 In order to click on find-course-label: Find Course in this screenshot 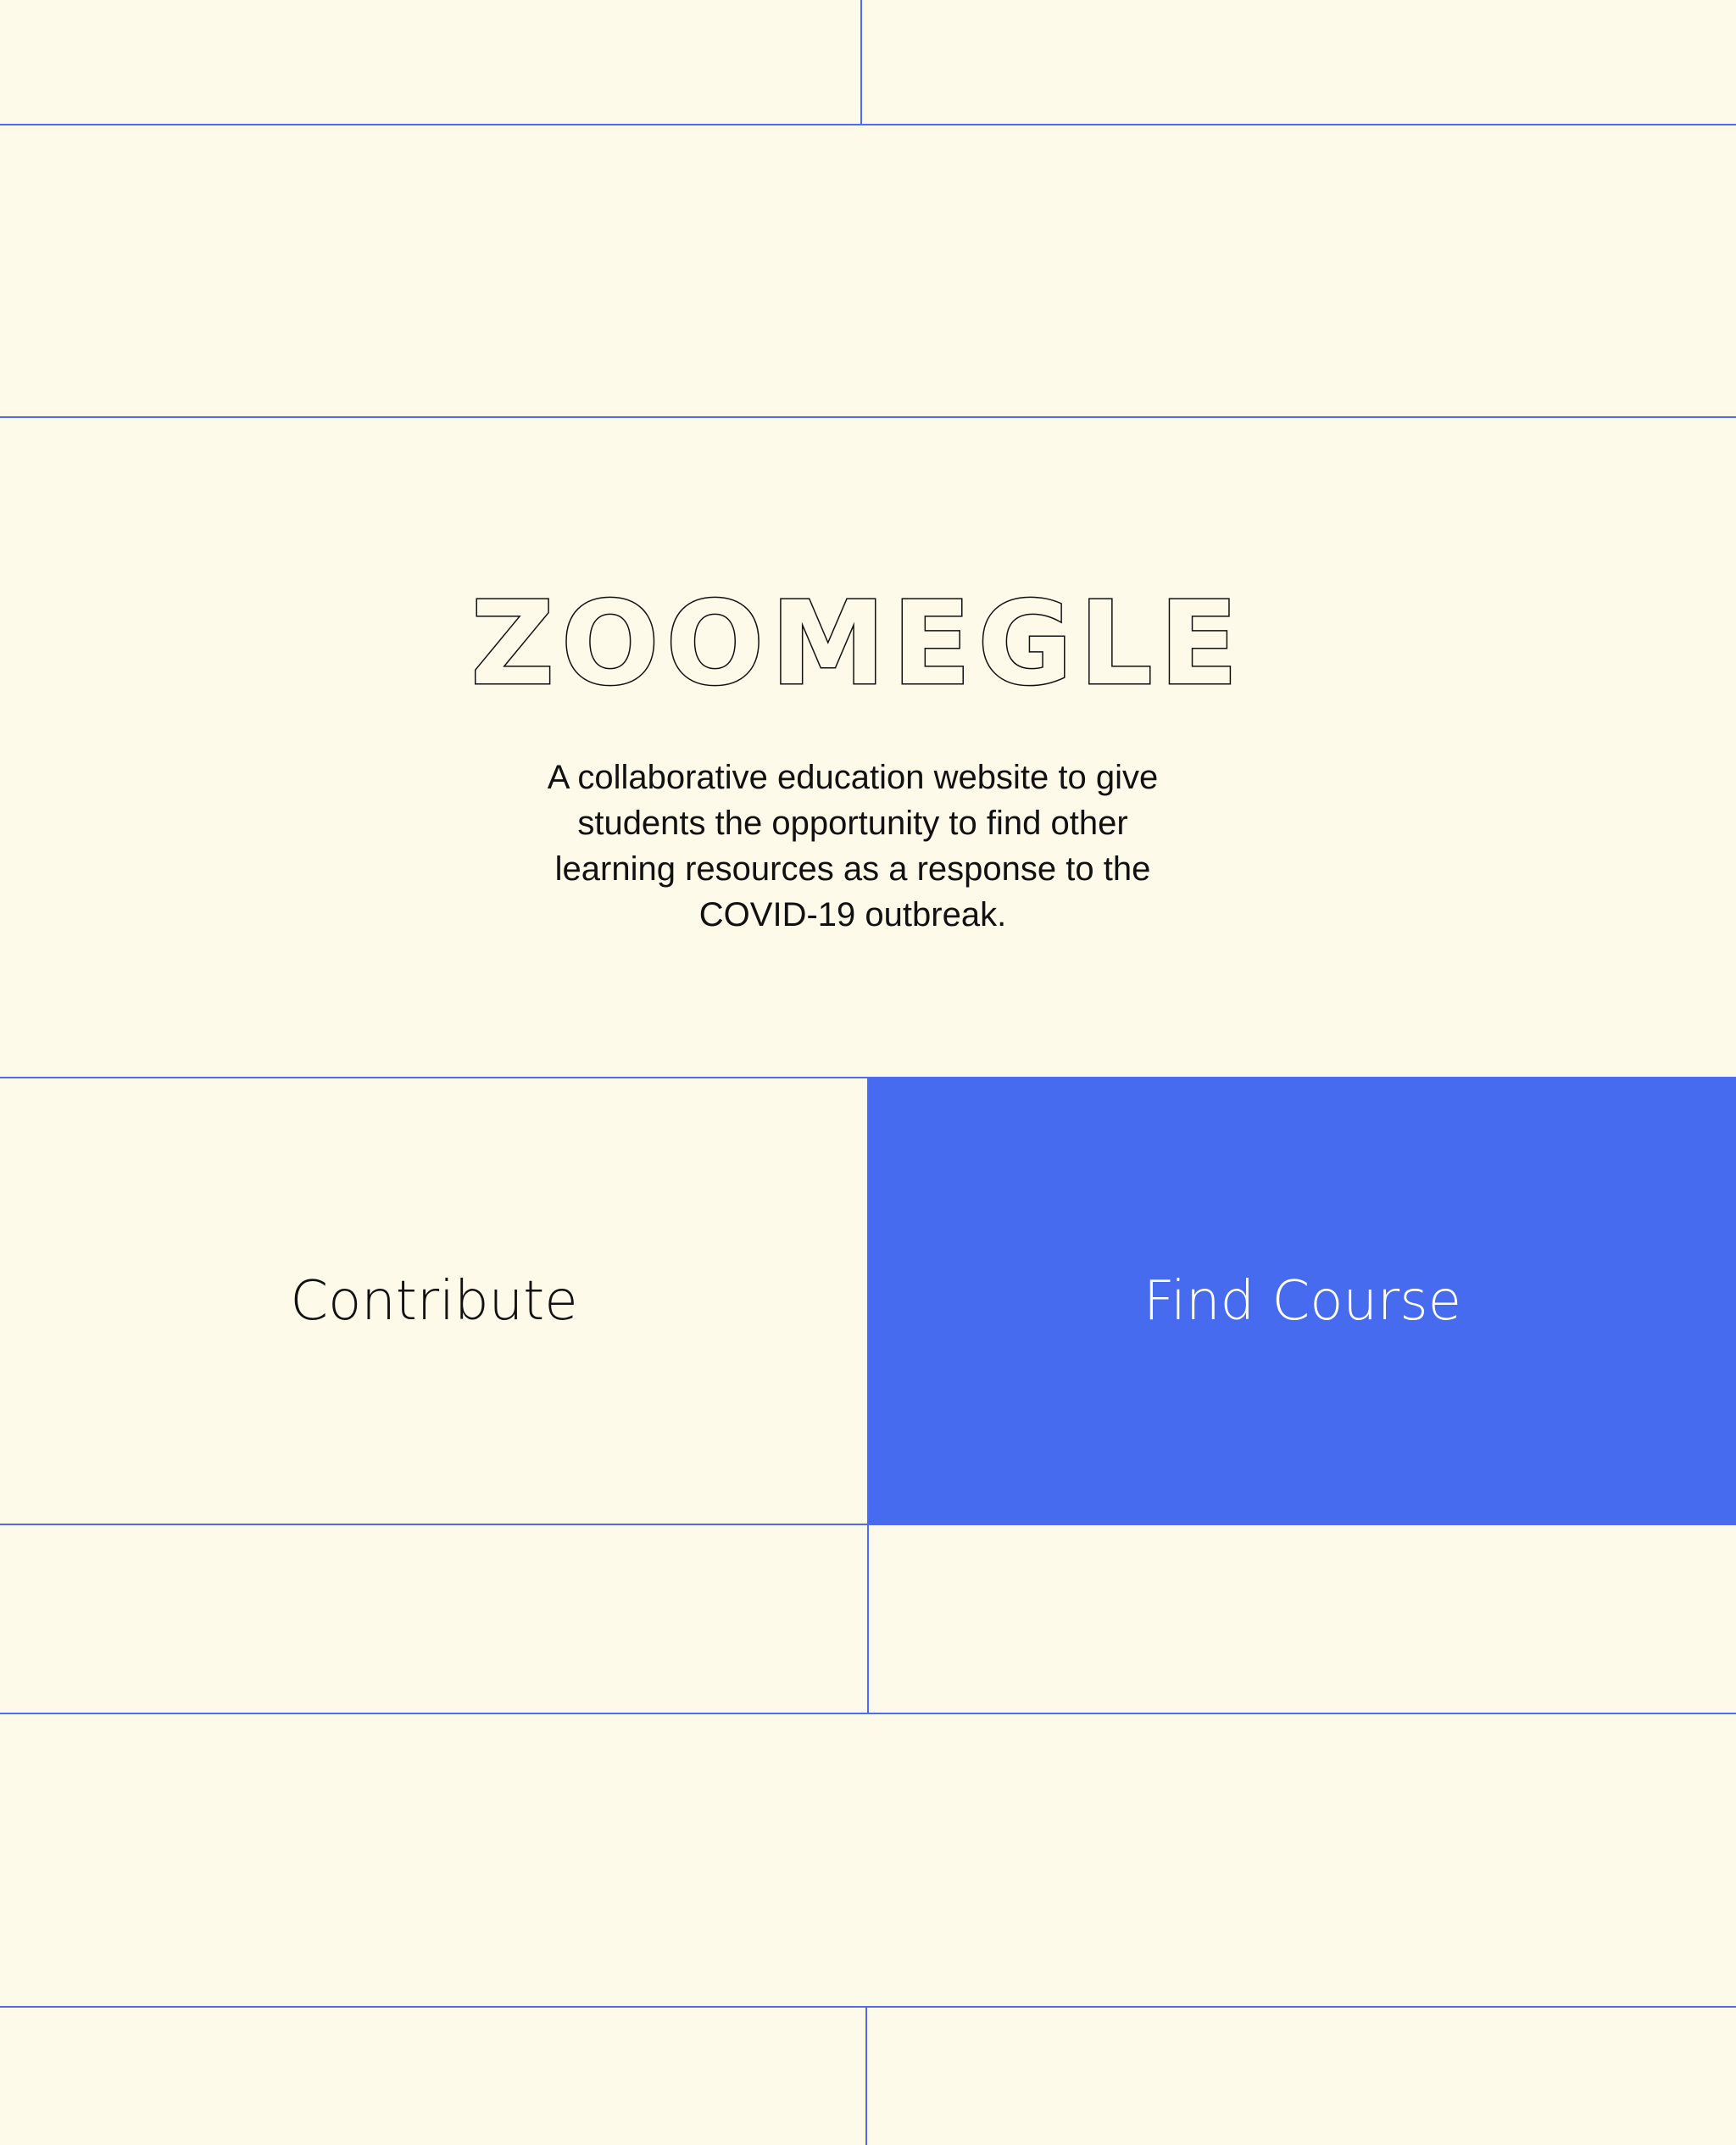, I will do `click(1302, 1301)`.